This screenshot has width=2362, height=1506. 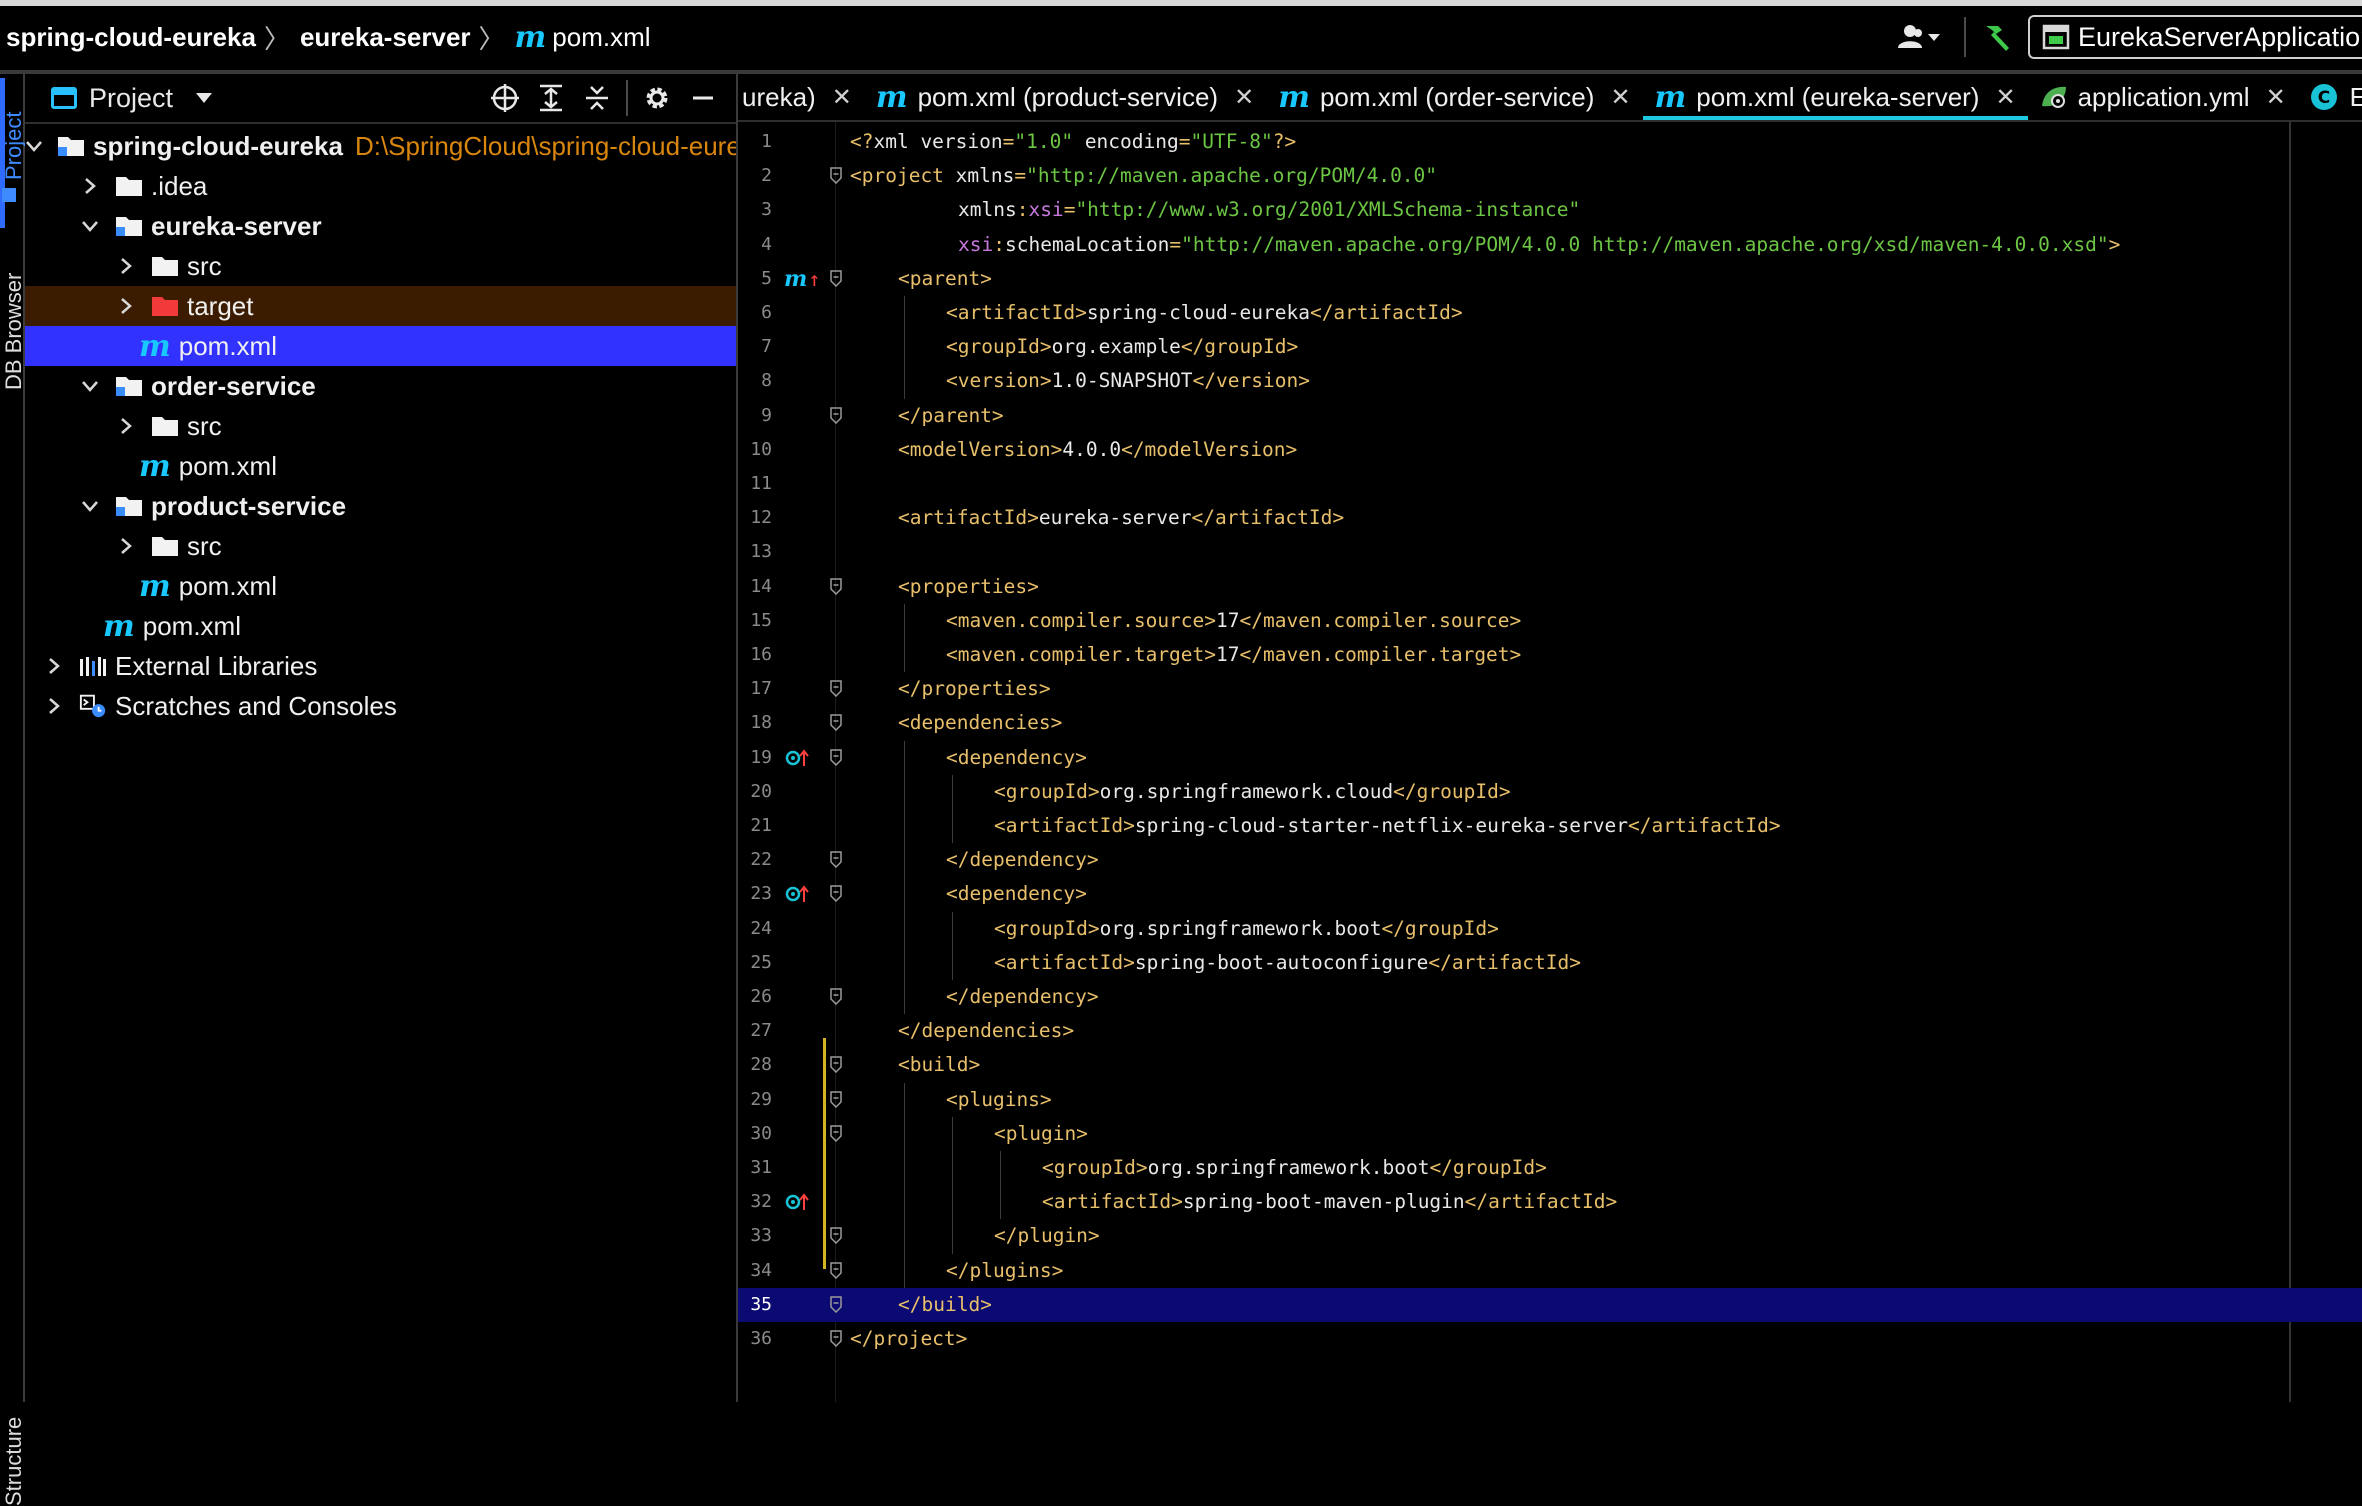 I want to click on code-line: 11, so click(x=1550, y=484).